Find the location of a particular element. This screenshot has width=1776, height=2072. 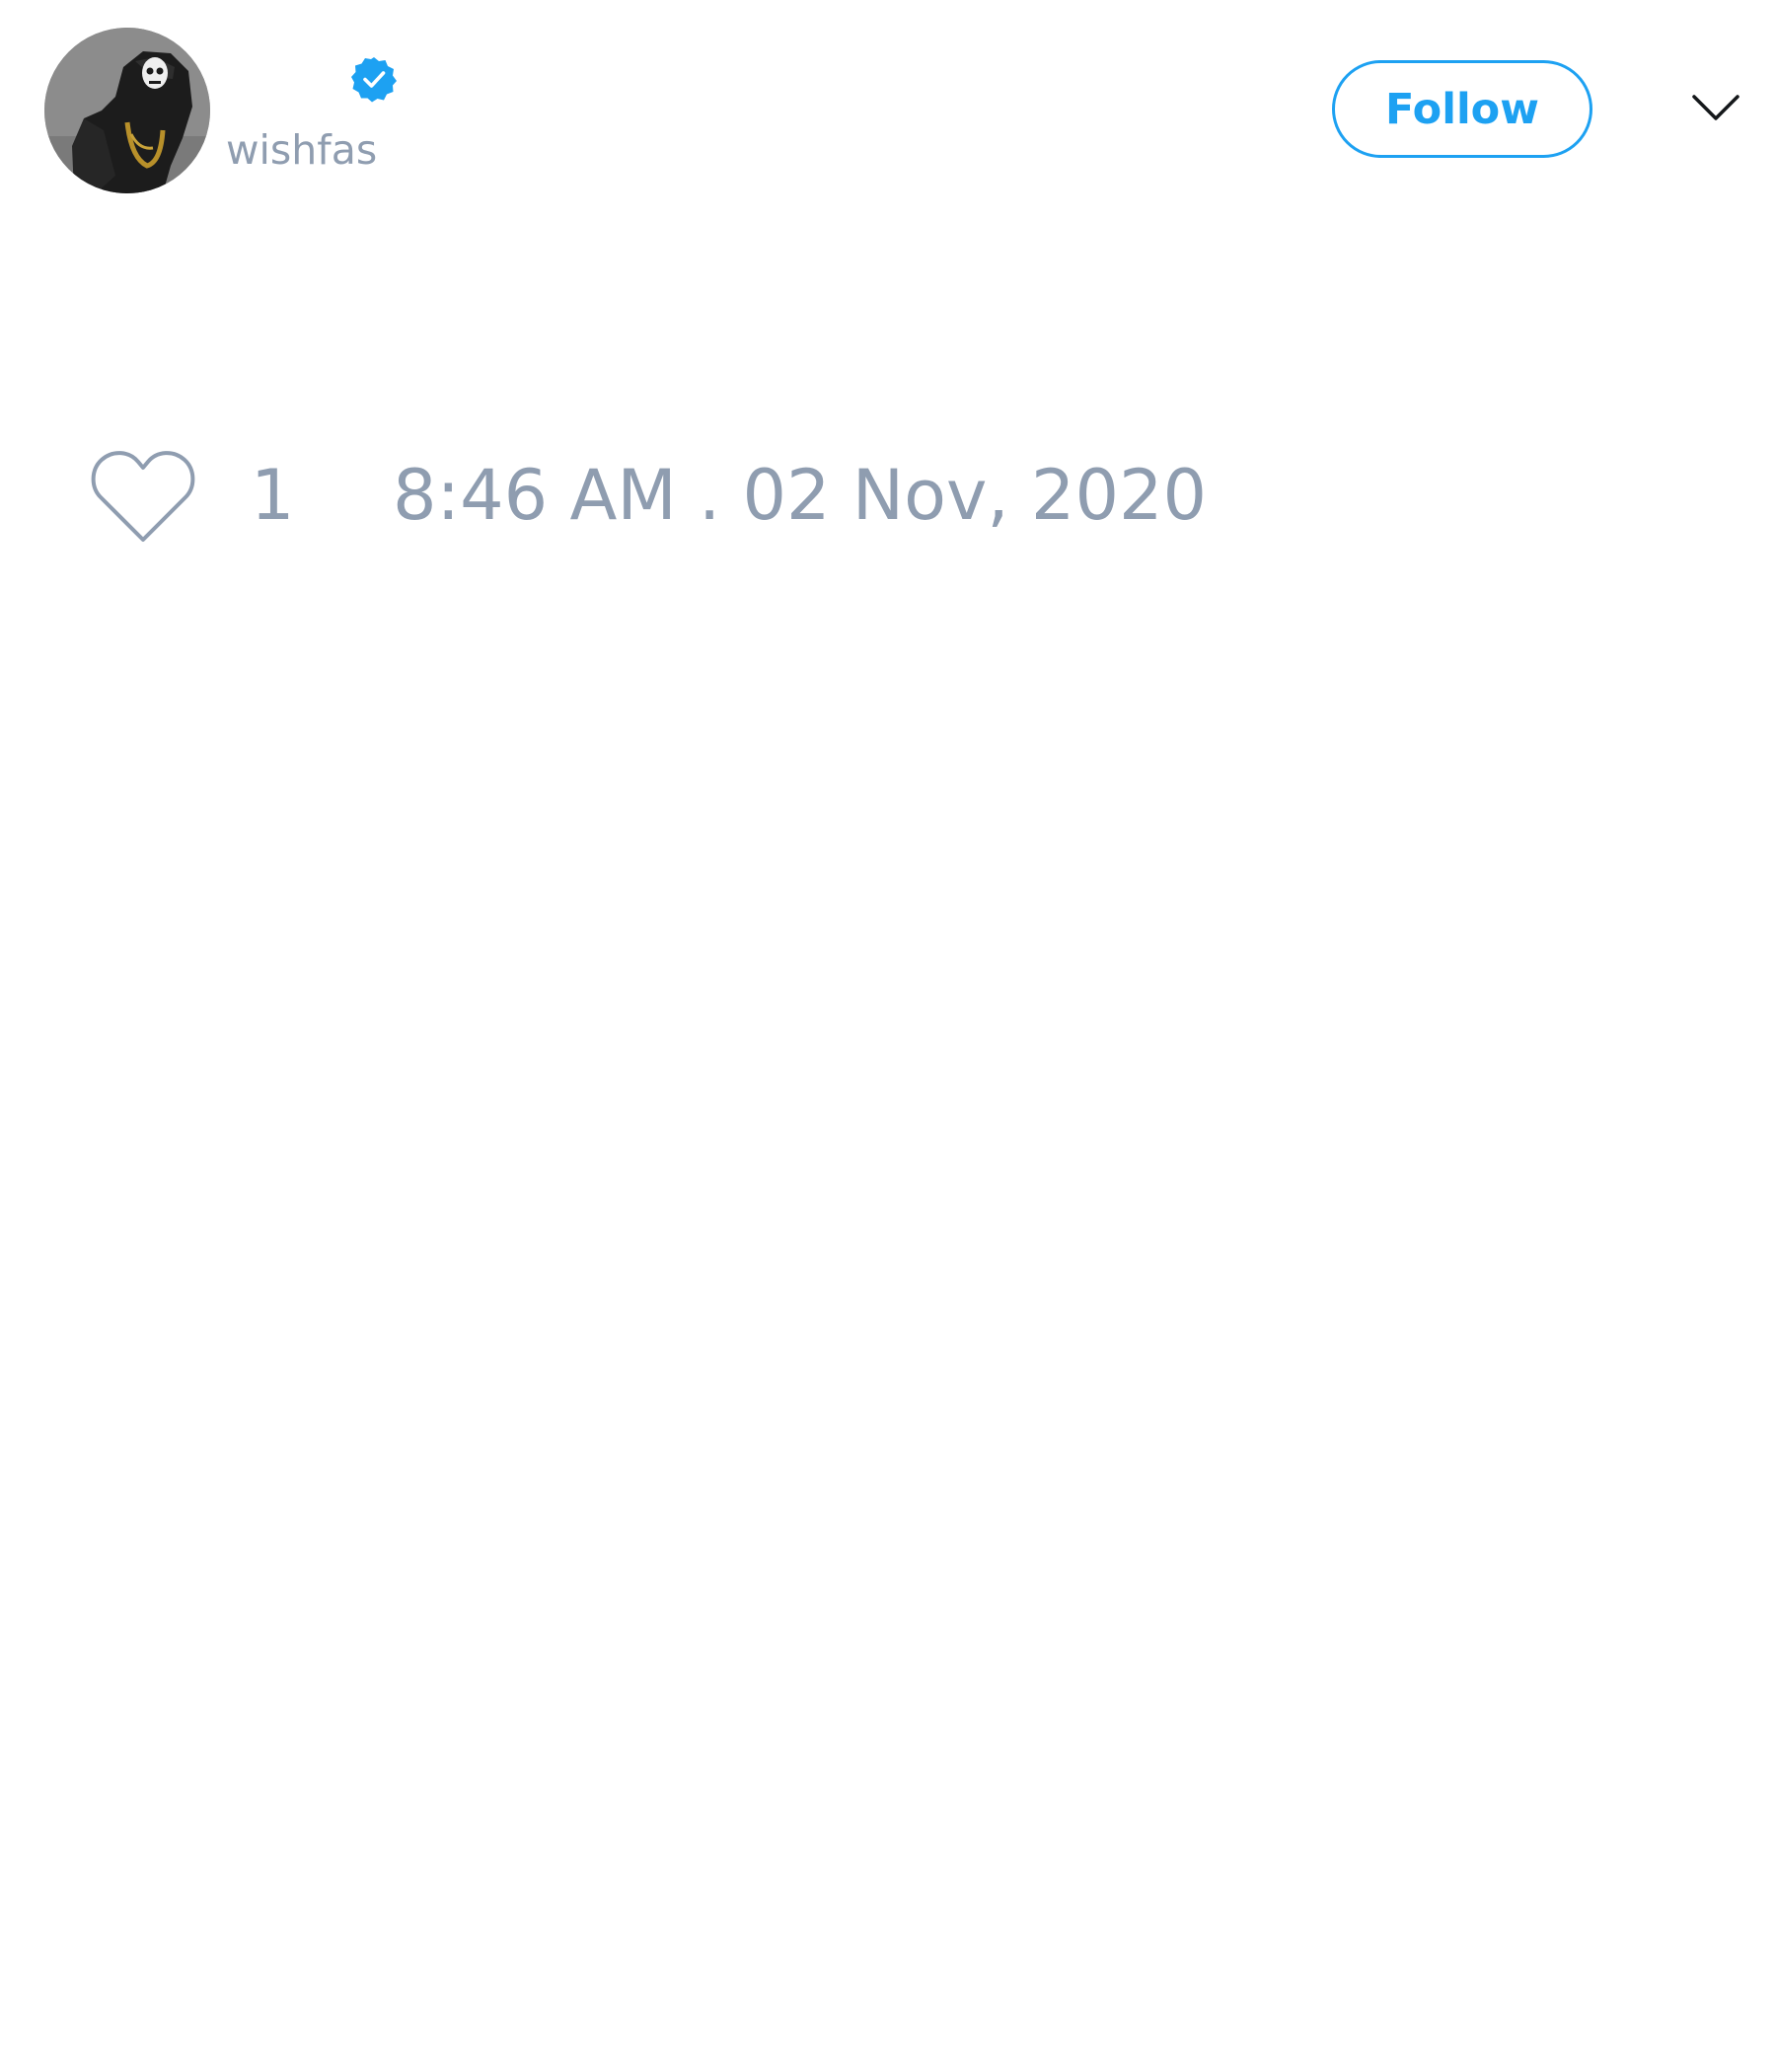

heart-icon is located at coordinates (143, 497).